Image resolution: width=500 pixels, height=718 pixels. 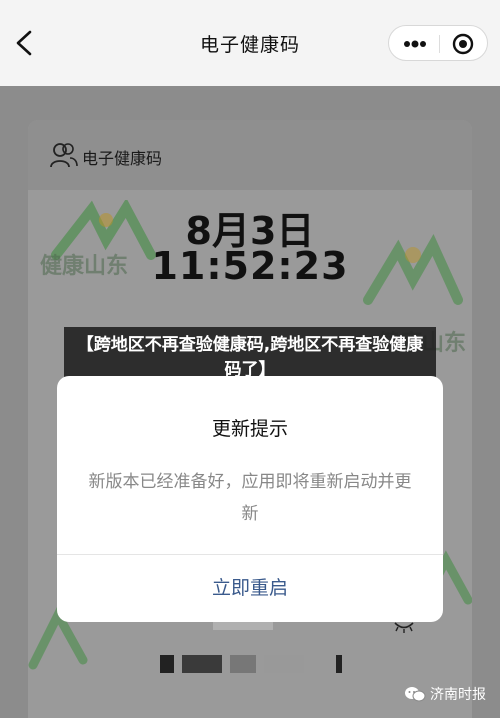 I want to click on close-miniapp-icon, so click(x=463, y=44).